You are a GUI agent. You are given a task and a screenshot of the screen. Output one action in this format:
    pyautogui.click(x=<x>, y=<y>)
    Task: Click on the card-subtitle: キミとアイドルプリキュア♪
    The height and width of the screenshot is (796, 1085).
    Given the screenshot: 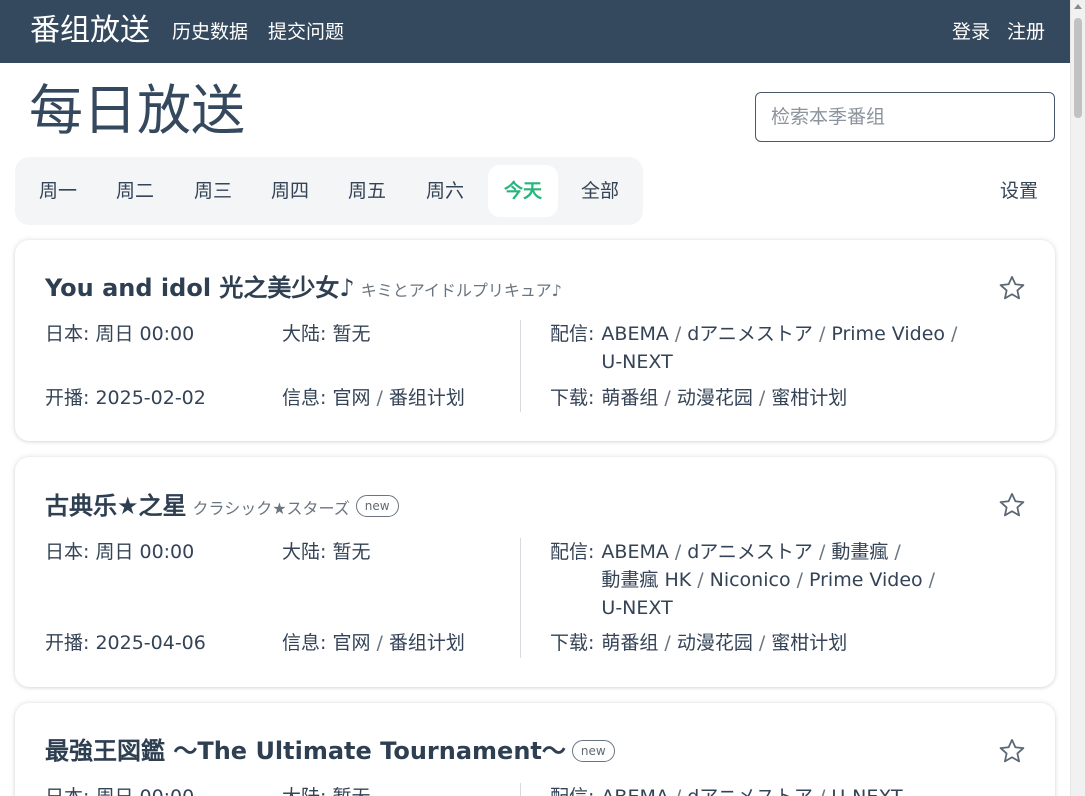 What is the action you would take?
    pyautogui.click(x=461, y=290)
    